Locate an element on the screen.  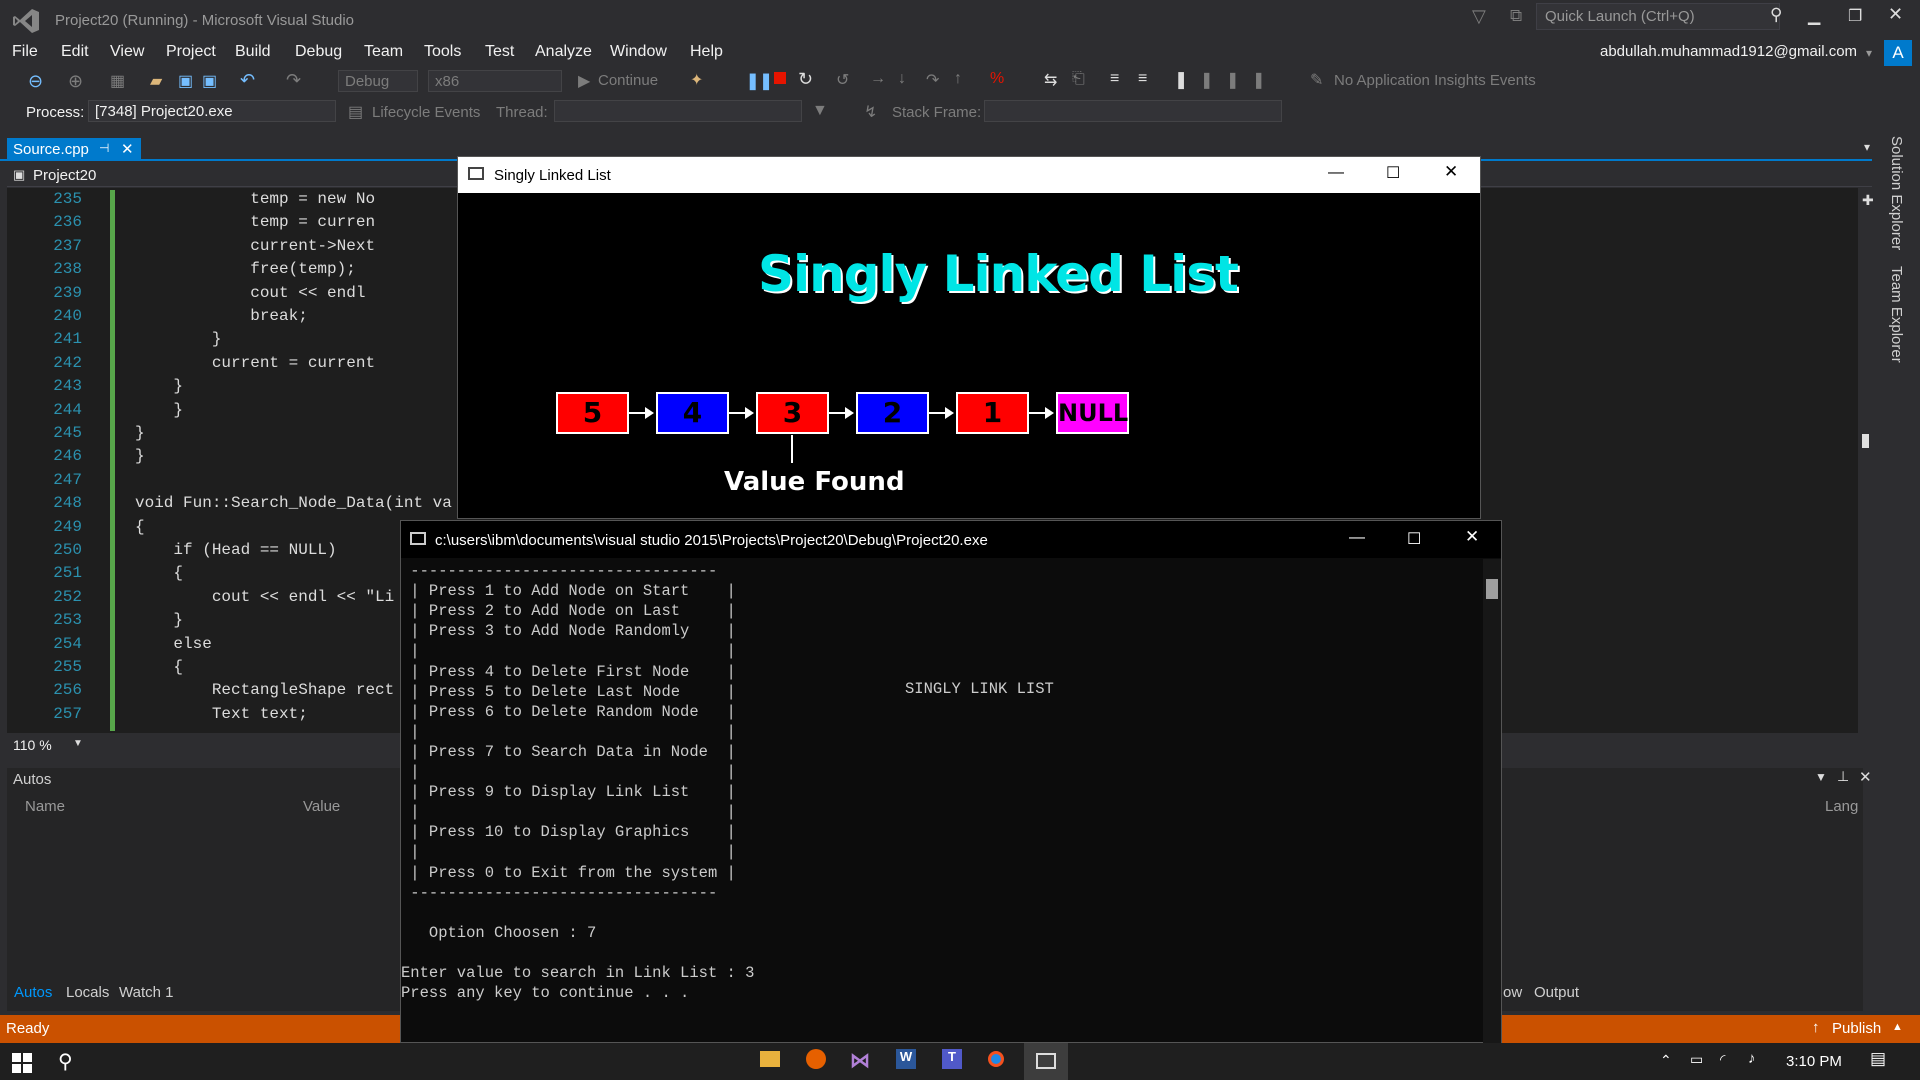
graphics-close-icon: ✕ is located at coordinates (1451, 172).